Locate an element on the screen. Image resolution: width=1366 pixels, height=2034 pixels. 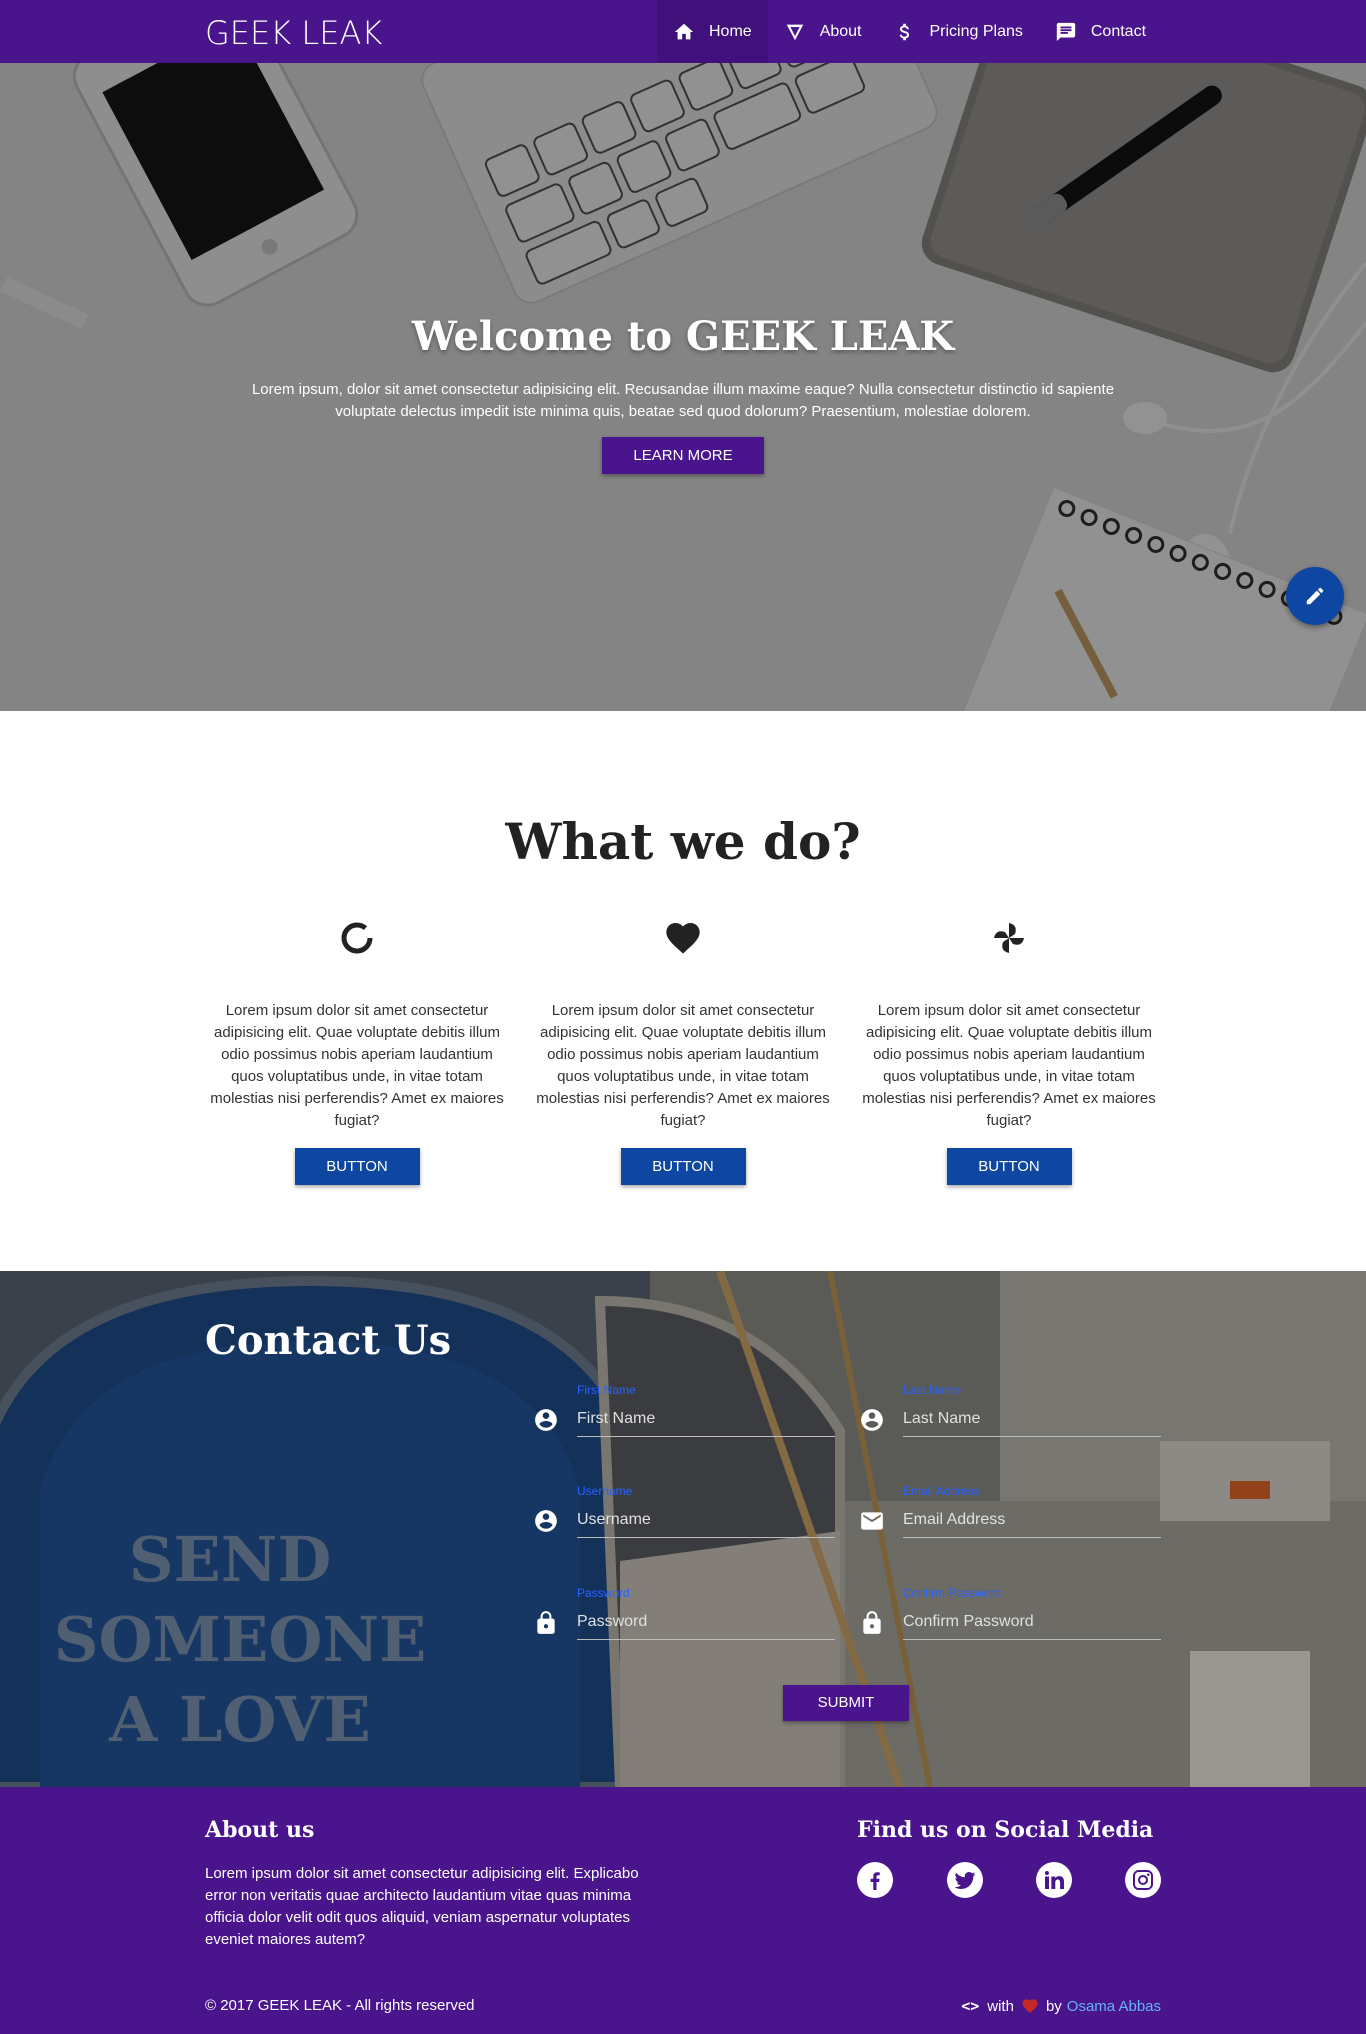
nav-item-about: About is located at coordinates (823, 31).